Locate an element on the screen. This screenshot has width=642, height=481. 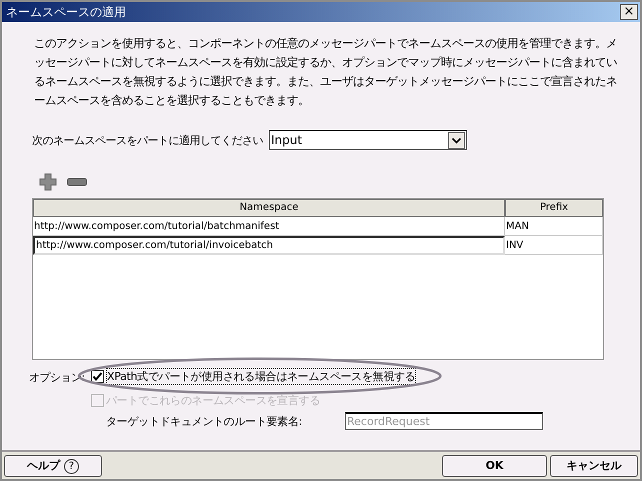
column-header: Namespace is located at coordinates (269, 208).